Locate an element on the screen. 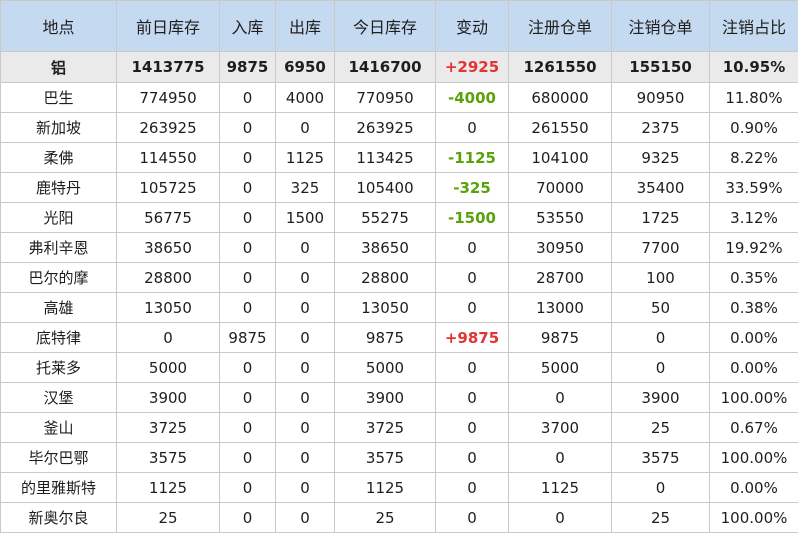 This screenshot has height=533, width=798. header-prev-stock: 前日库存 is located at coordinates (168, 26).